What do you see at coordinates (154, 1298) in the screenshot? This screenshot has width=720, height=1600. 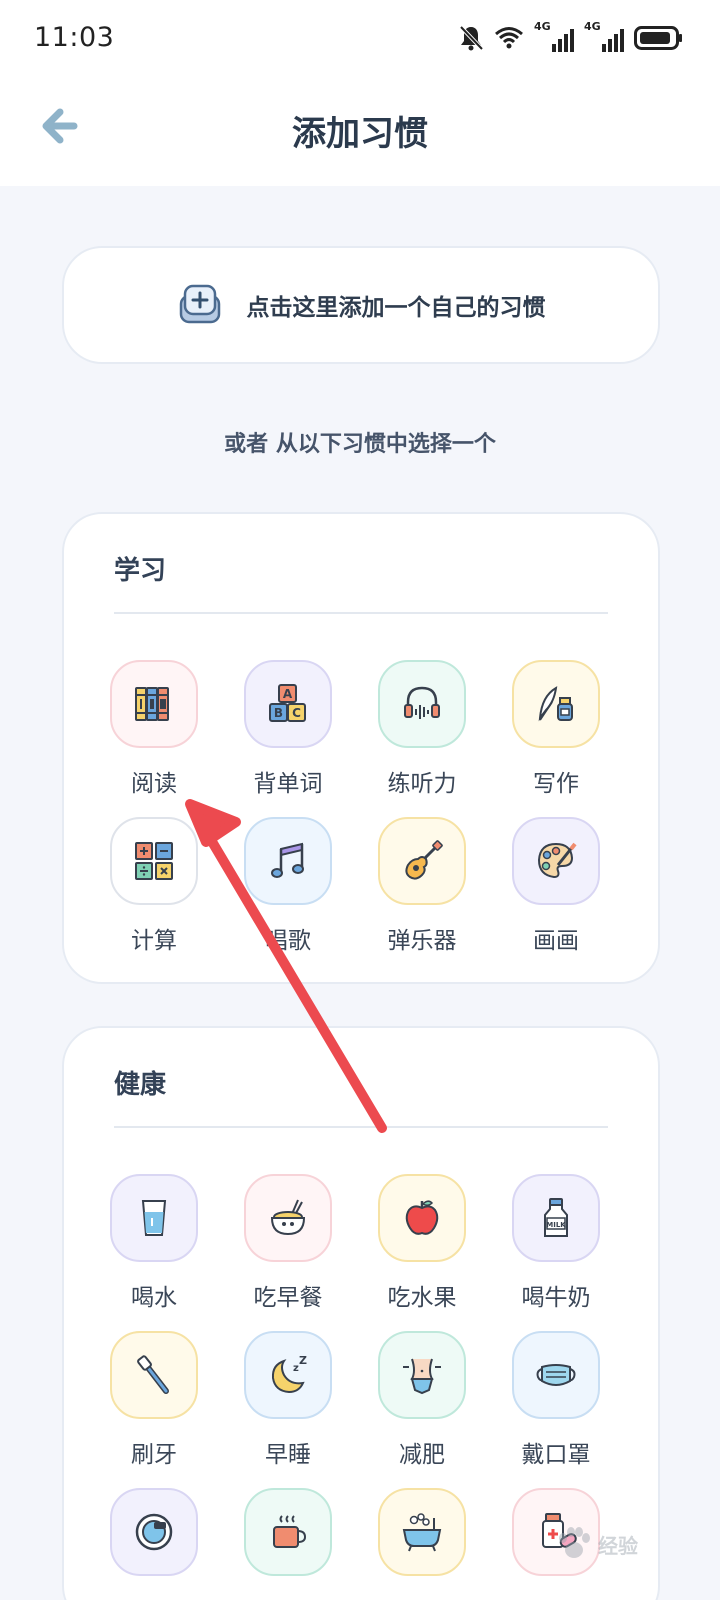 I see `habit-label: 喝水` at bounding box center [154, 1298].